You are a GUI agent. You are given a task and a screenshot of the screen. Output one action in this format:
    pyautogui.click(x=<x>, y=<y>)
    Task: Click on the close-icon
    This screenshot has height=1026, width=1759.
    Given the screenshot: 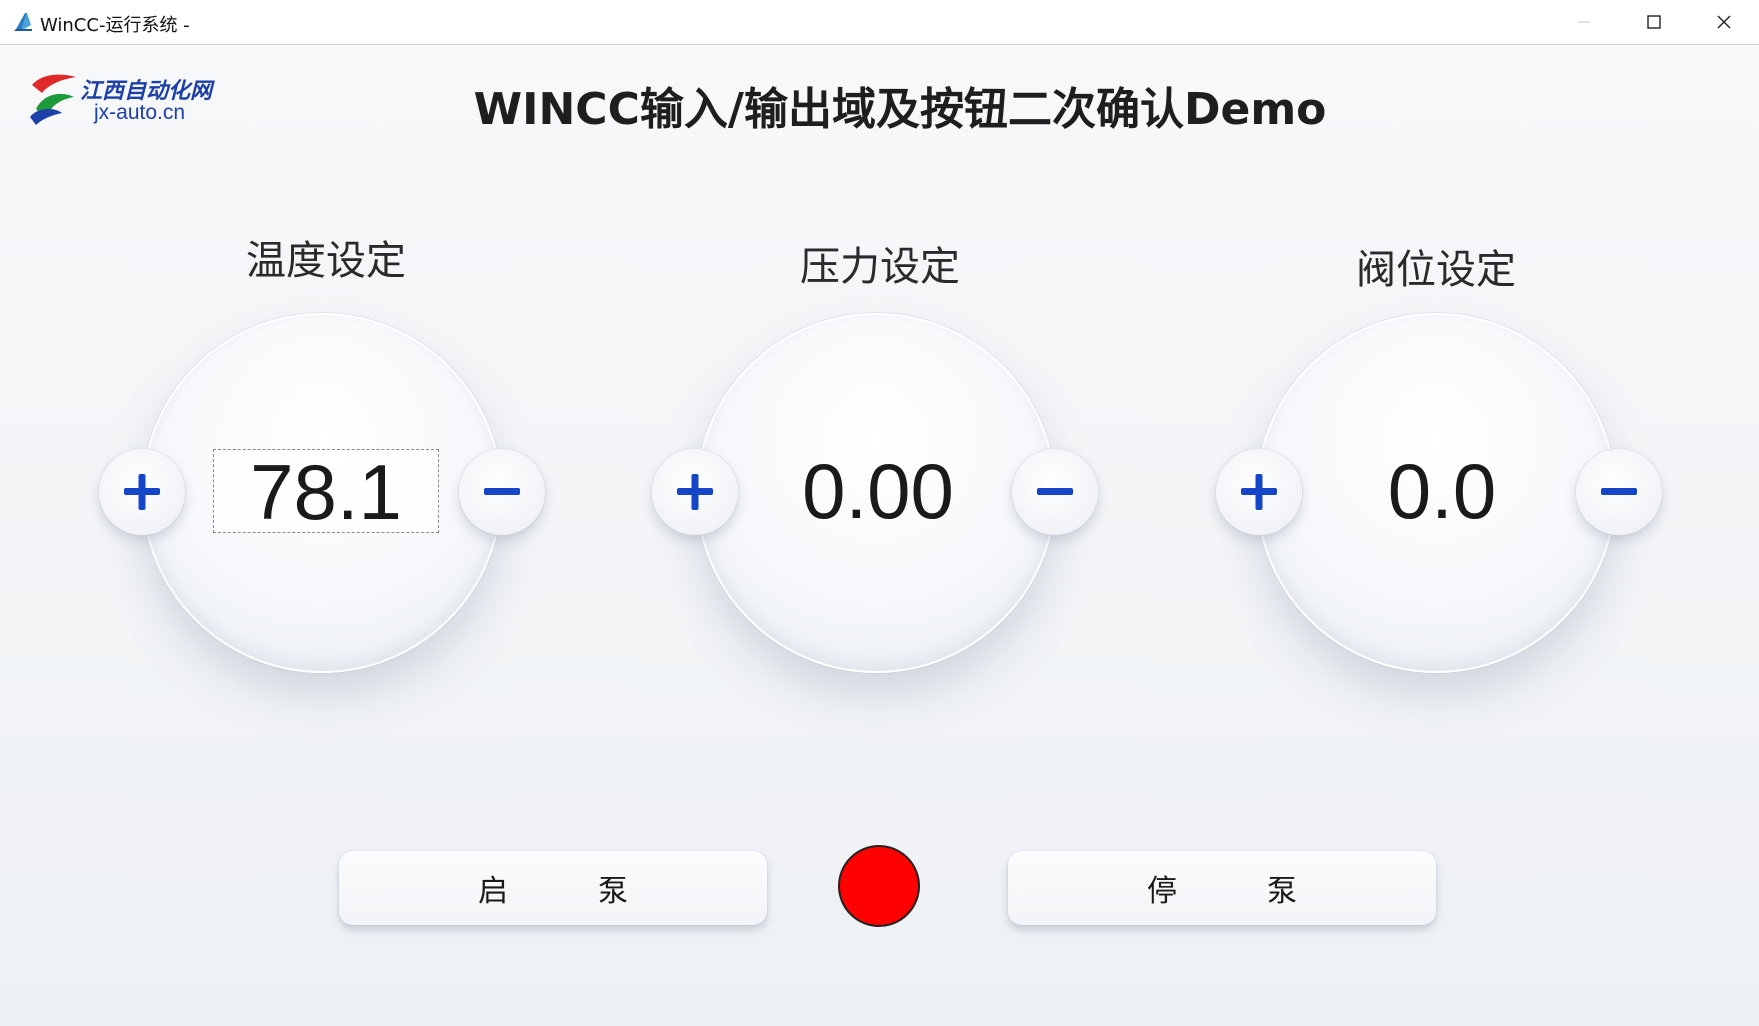 What is the action you would take?
    pyautogui.click(x=1724, y=22)
    